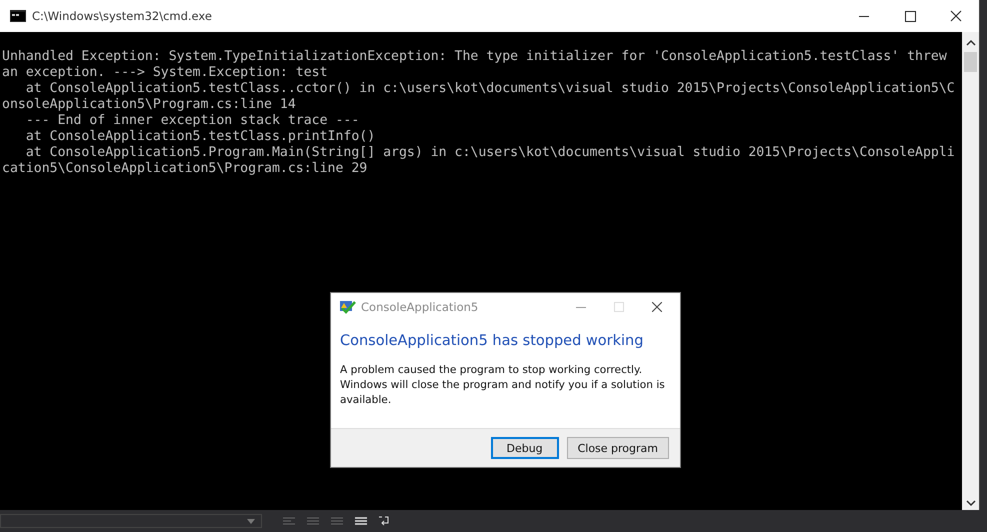  What do you see at coordinates (18, 16) in the screenshot?
I see `console-icon` at bounding box center [18, 16].